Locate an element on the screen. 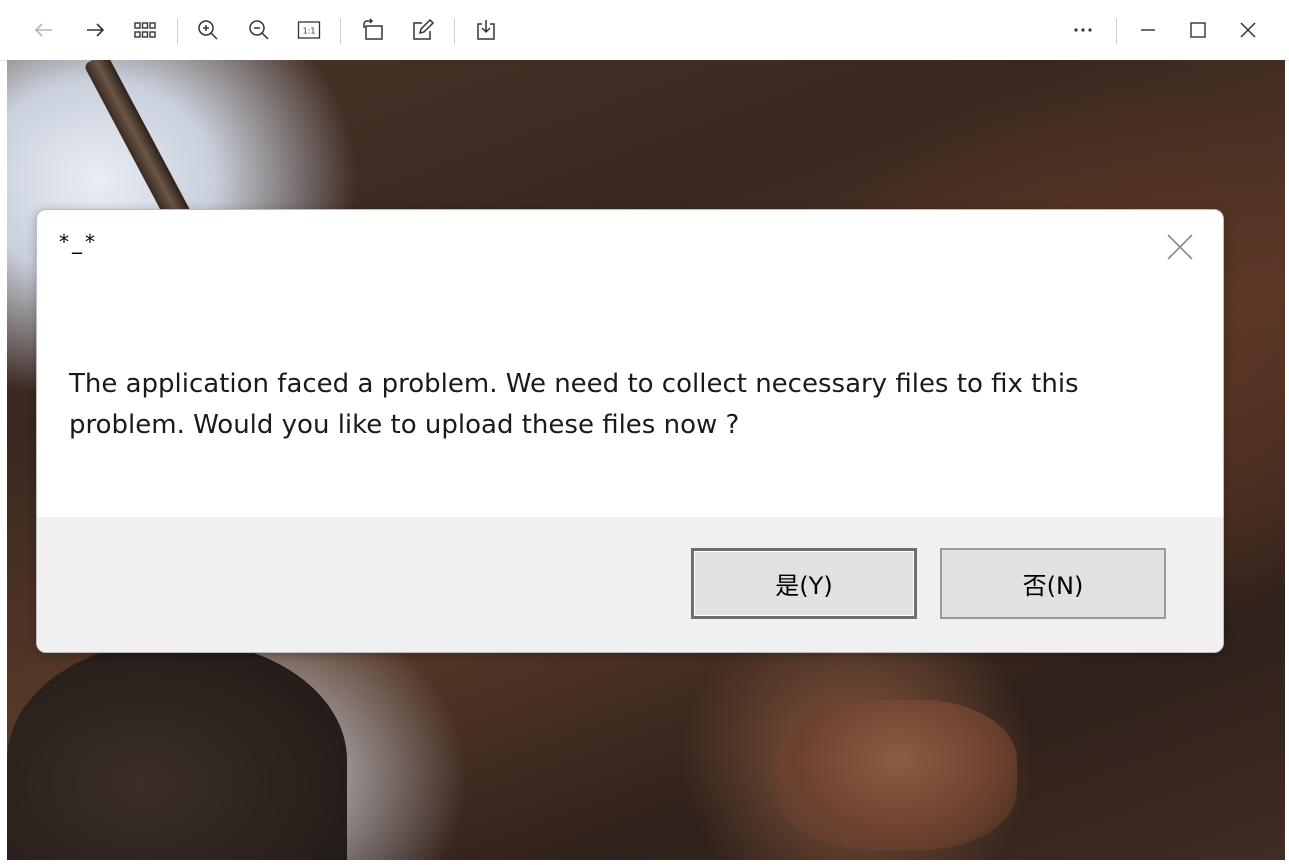  maximize-icon is located at coordinates (1198, 30).